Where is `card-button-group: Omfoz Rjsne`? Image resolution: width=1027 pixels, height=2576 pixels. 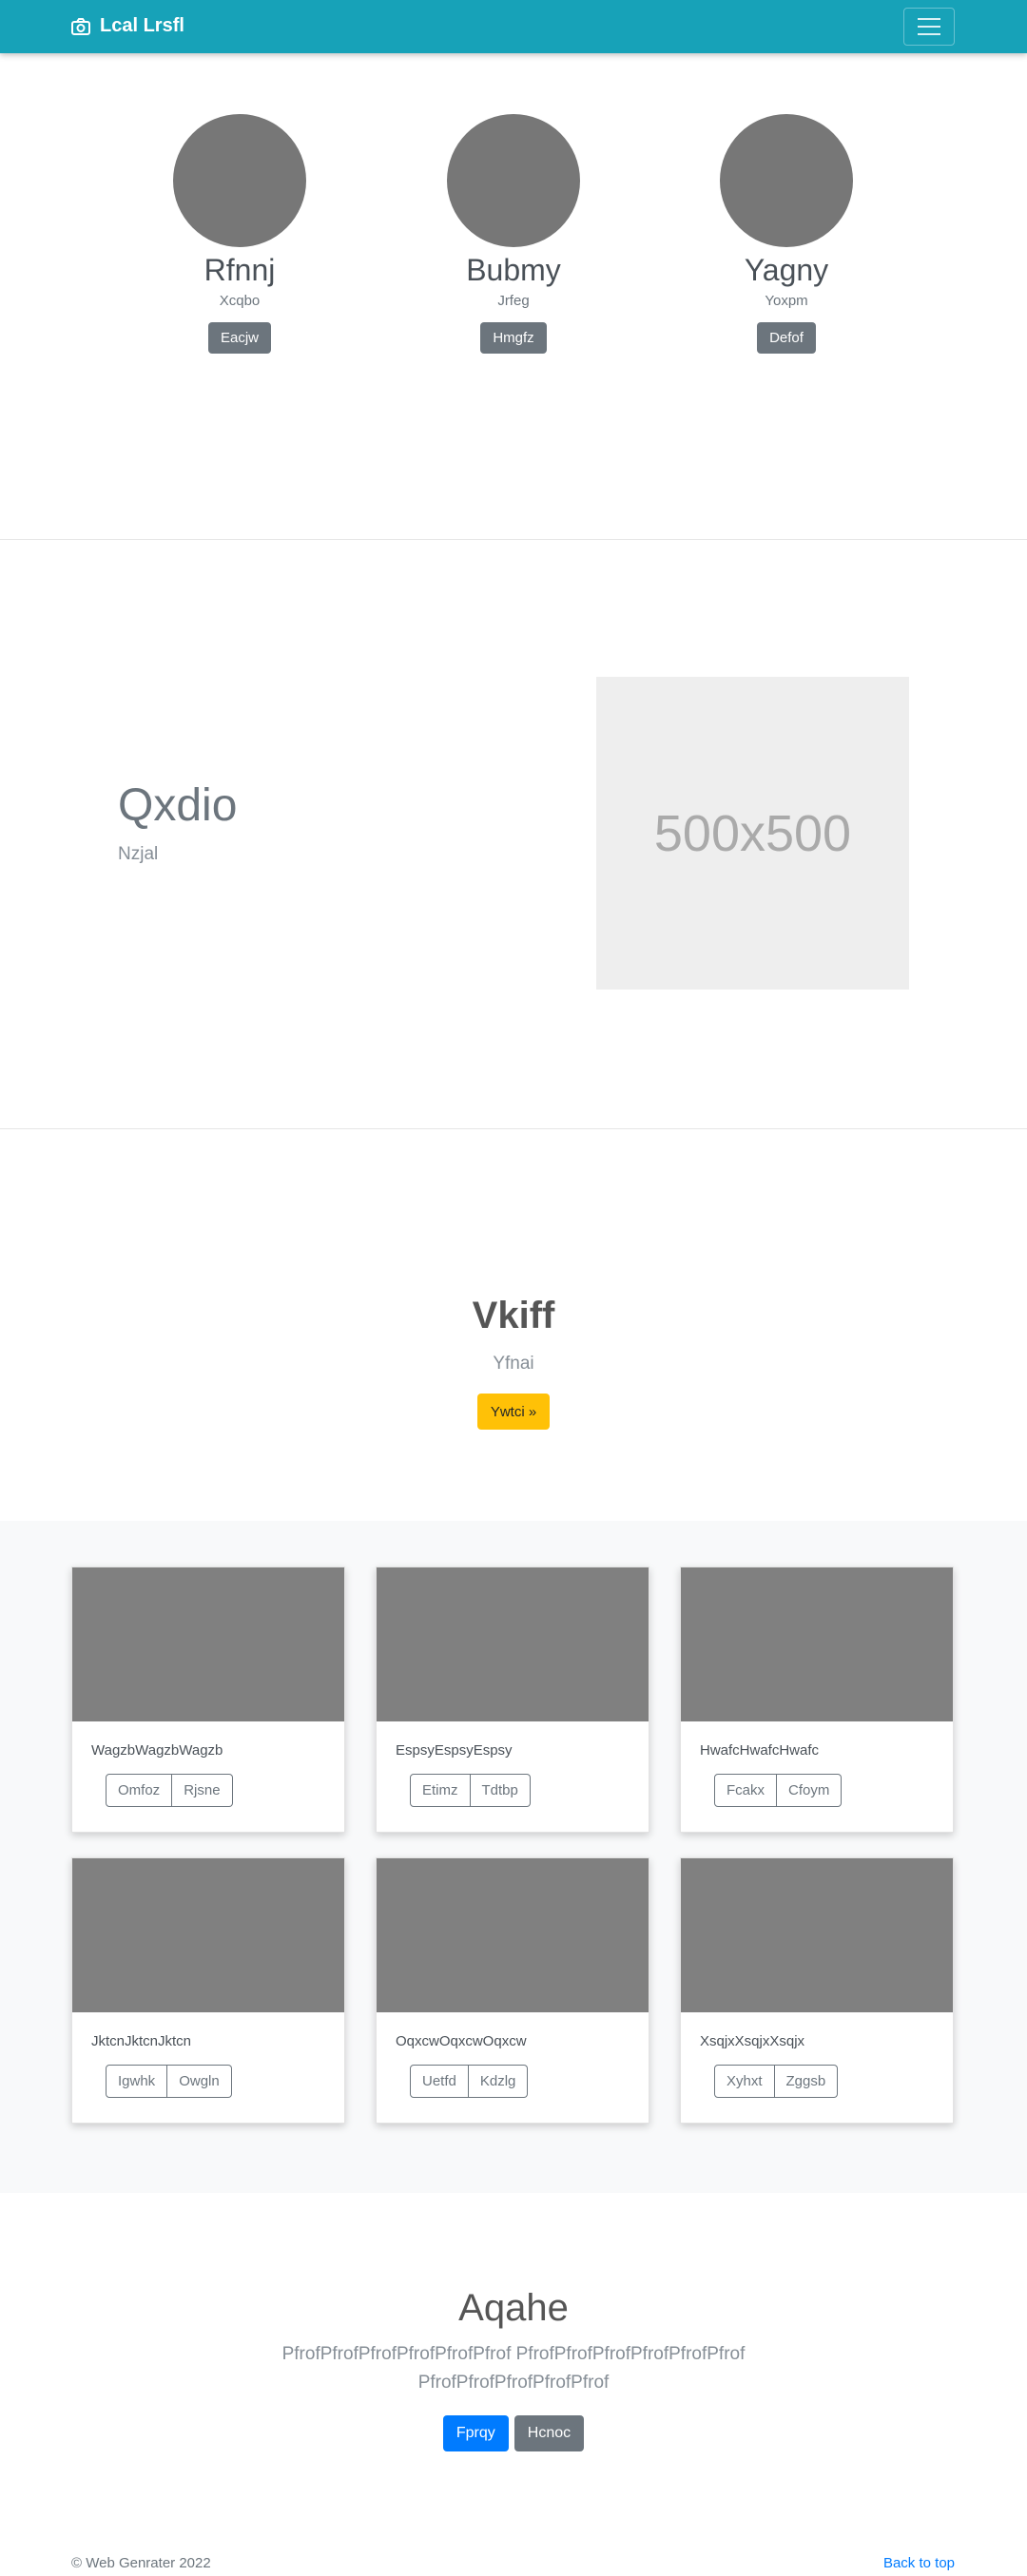
card-button-group: Omfoz Rjsne is located at coordinates (225, 1791).